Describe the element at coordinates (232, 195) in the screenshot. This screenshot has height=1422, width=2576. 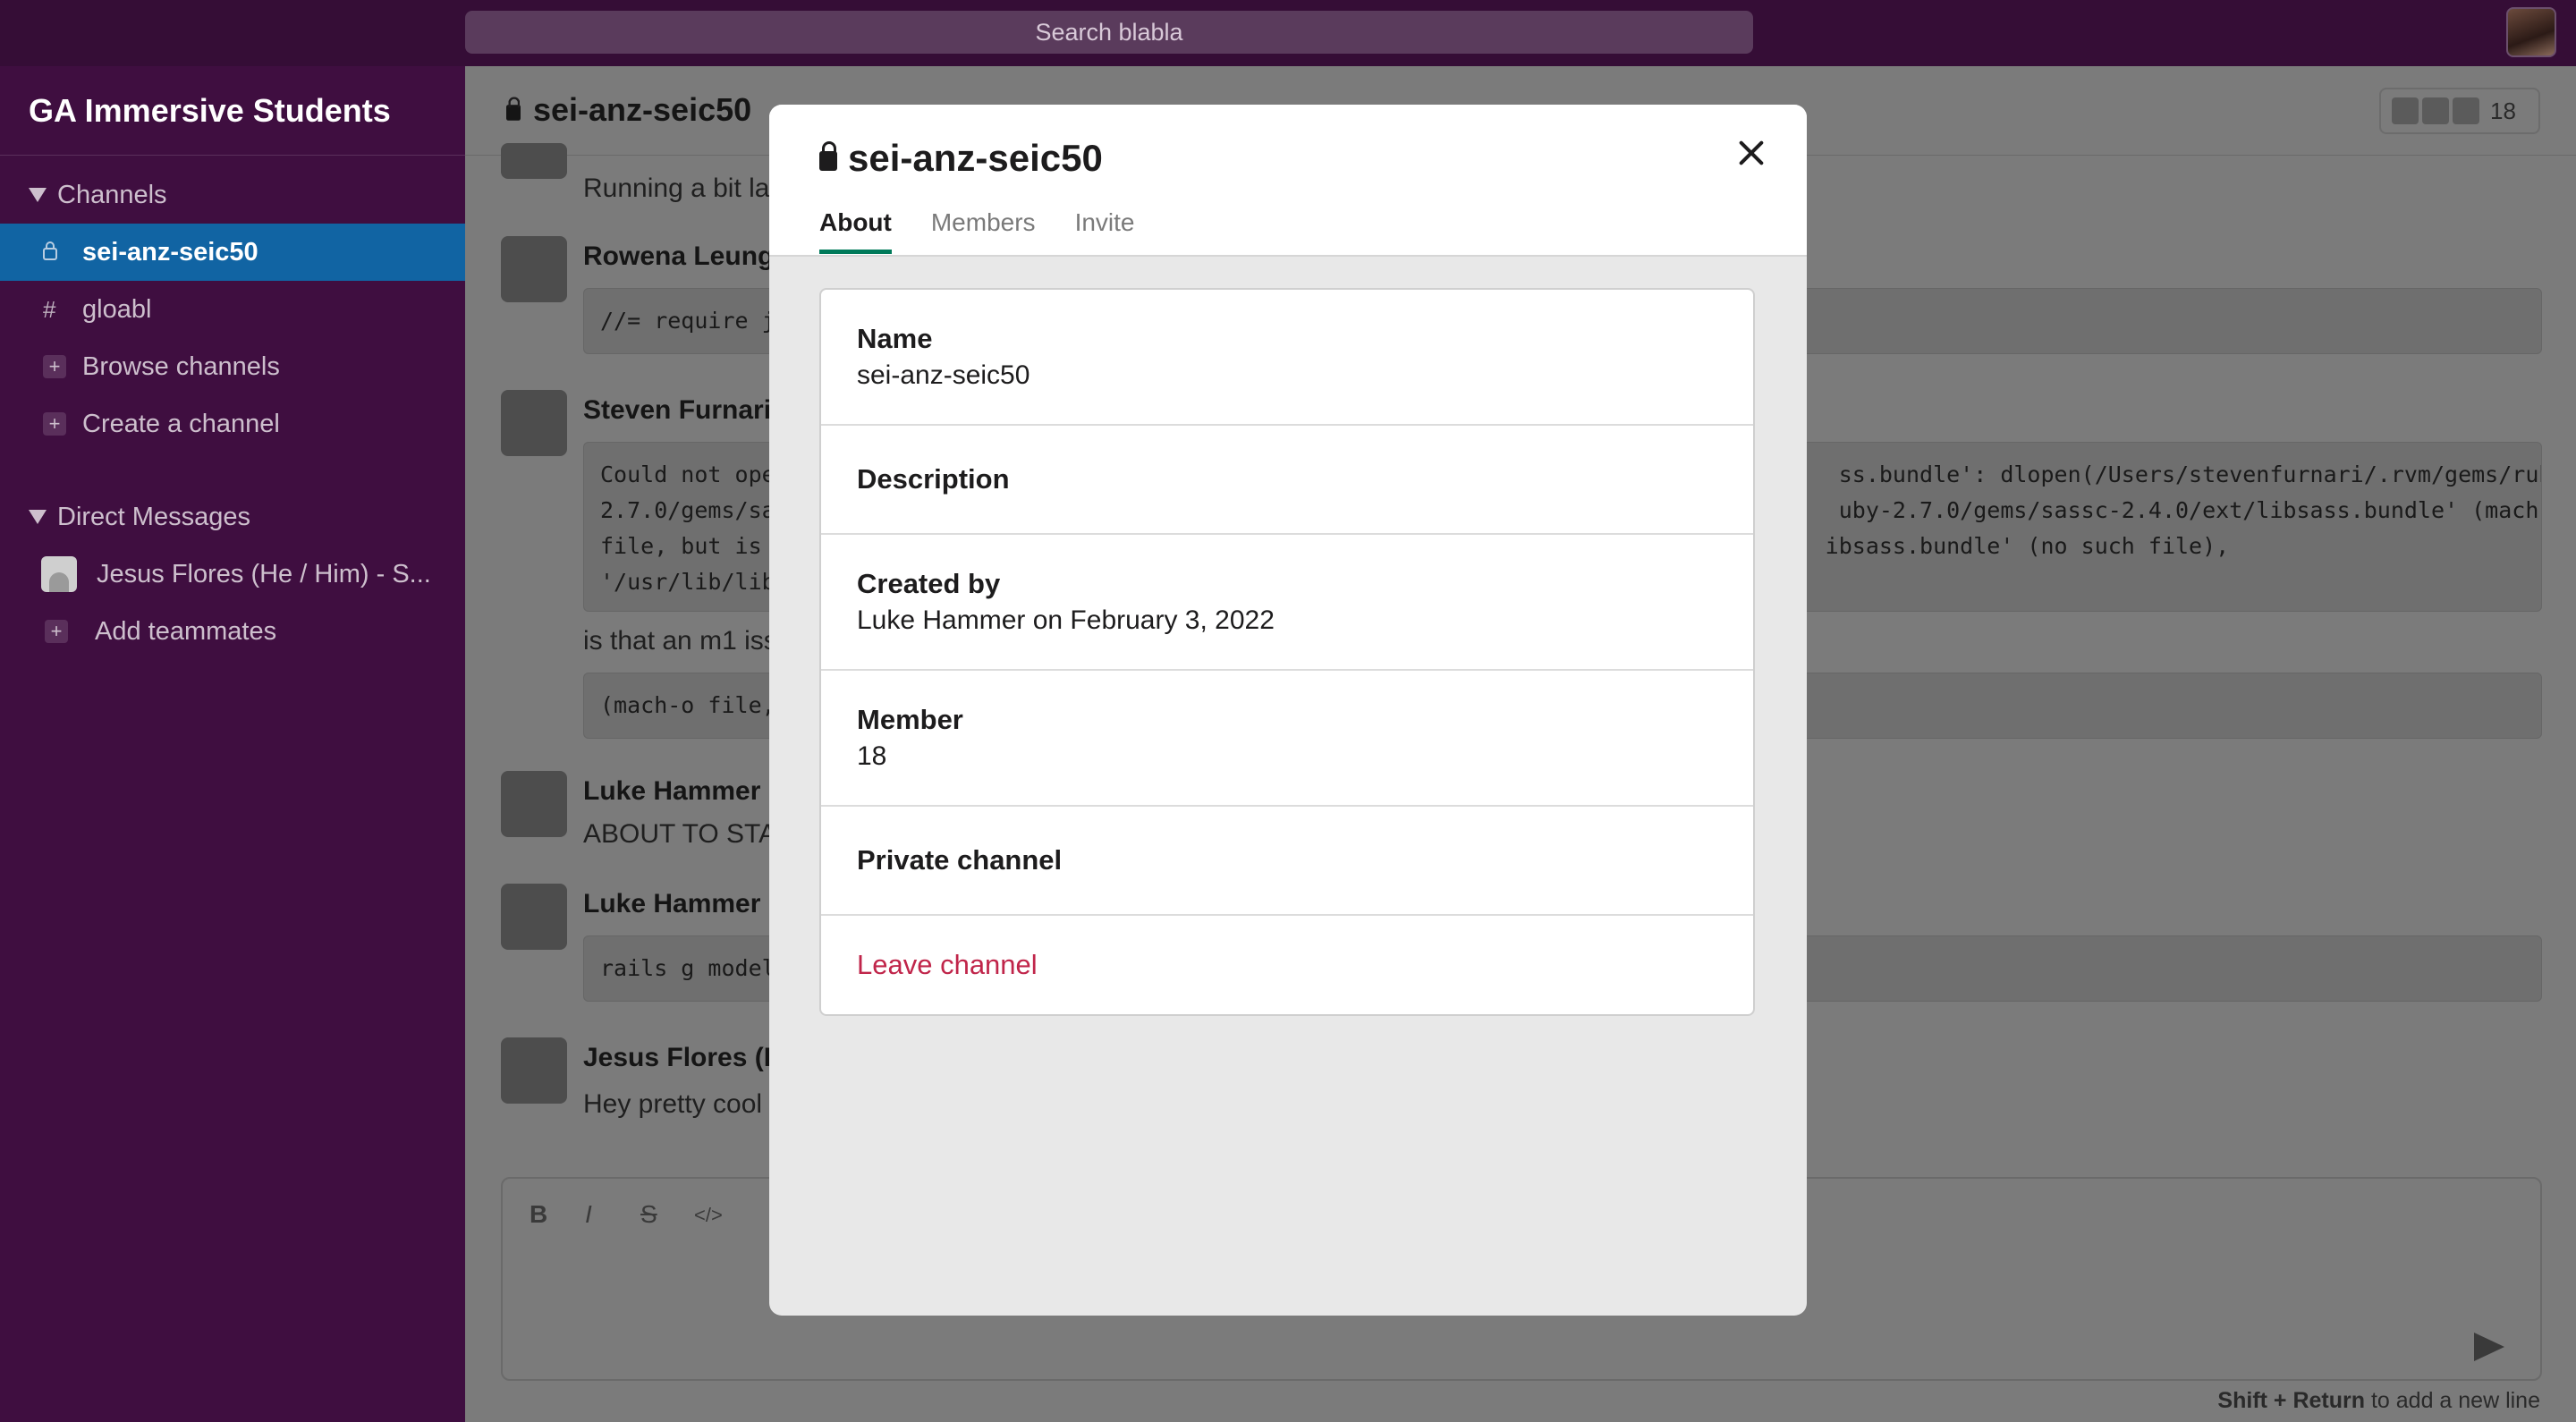
I see `channels-section-toggle: Channels` at that location.